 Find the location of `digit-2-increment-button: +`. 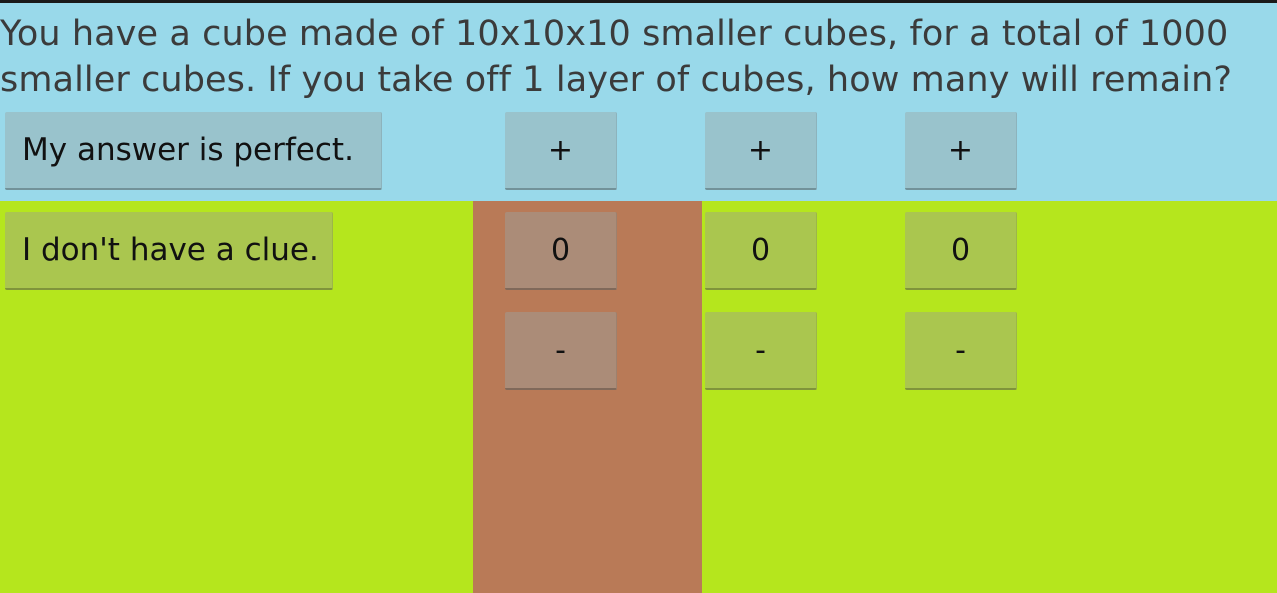

digit-2-increment-button: + is located at coordinates (761, 151).